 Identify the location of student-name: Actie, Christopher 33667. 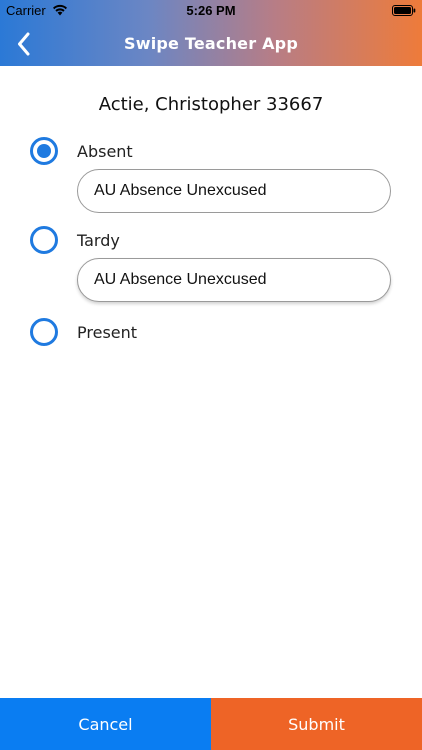
(211, 104).